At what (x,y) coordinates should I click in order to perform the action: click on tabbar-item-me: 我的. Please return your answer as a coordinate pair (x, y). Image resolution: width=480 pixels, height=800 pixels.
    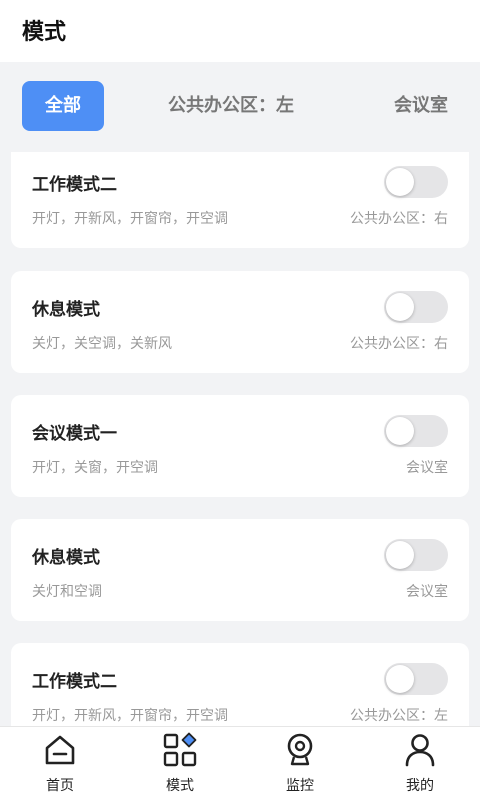
    Looking at the image, I should click on (420, 763).